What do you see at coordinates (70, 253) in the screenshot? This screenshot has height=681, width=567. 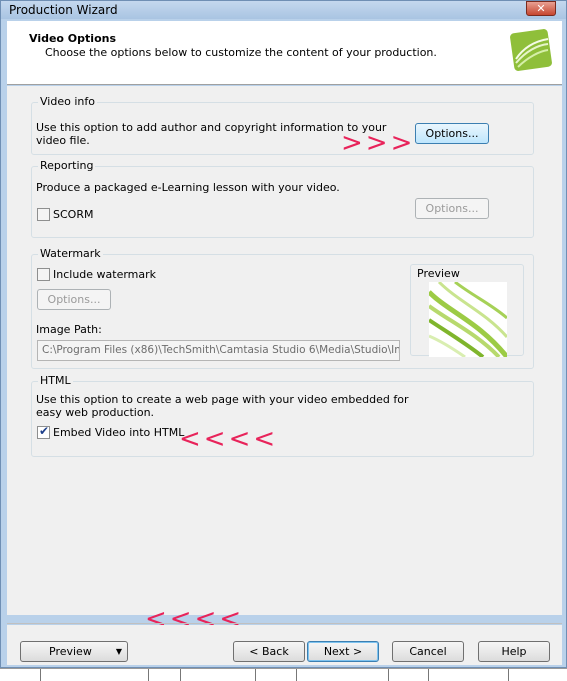 I see `watermark-label: Watermark` at bounding box center [70, 253].